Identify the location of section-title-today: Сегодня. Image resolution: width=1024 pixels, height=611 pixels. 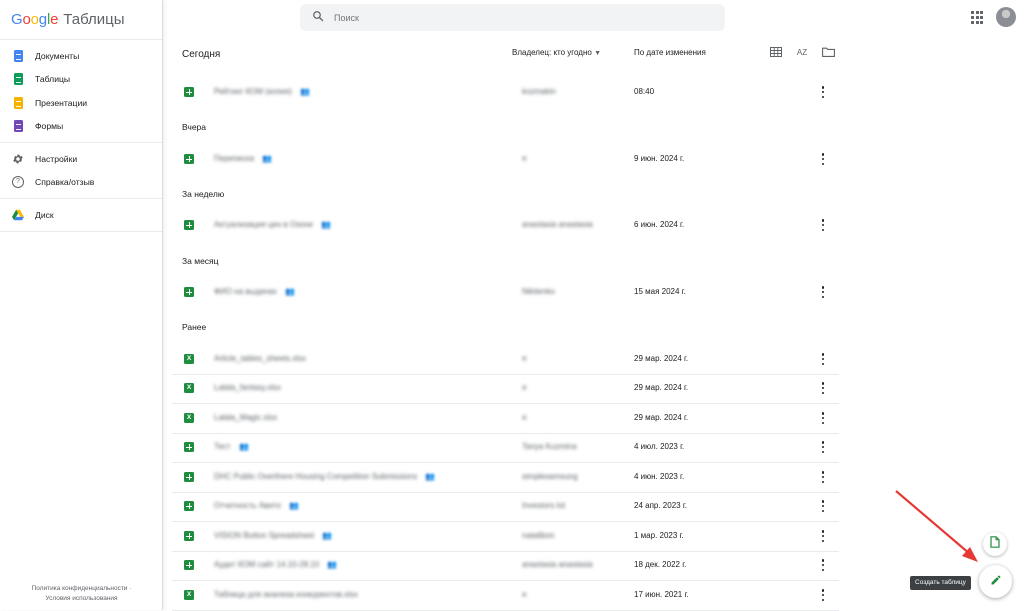
(201, 54).